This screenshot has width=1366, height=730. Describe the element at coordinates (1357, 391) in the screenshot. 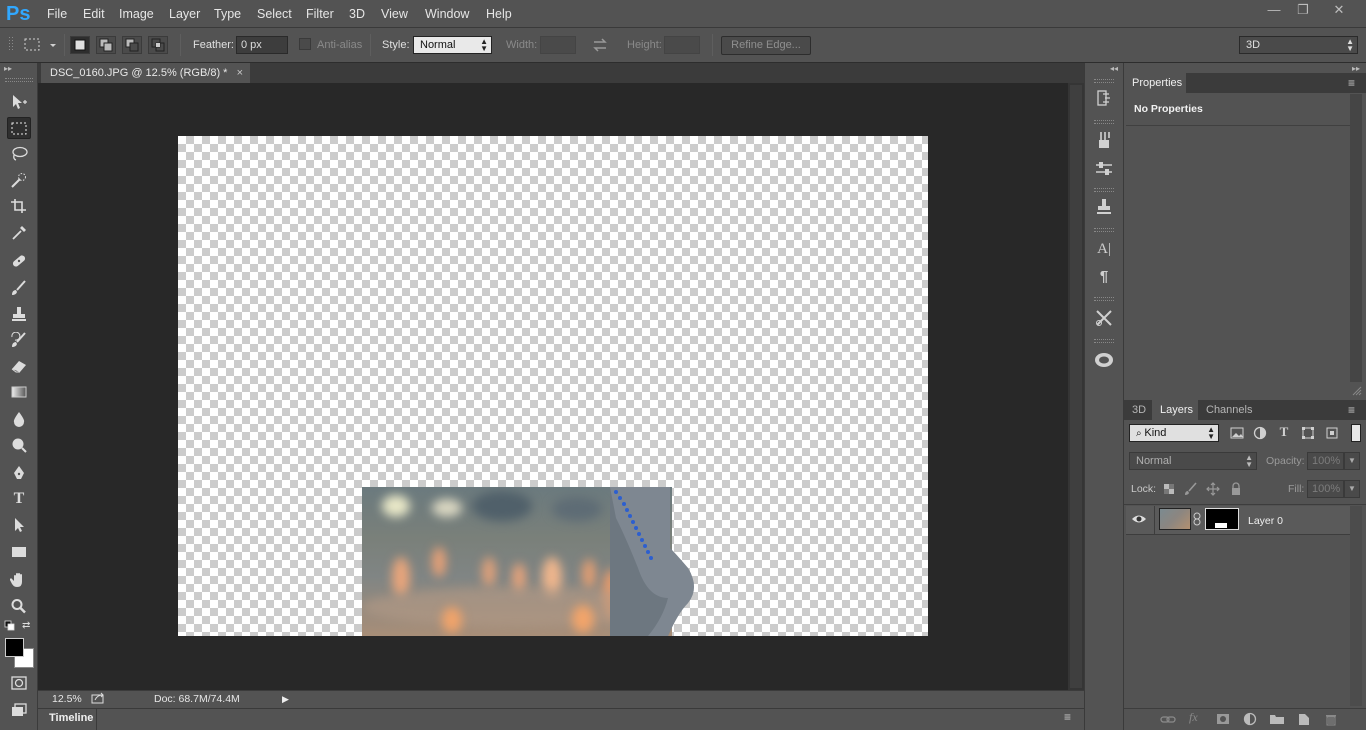

I see `resize-grip-icon` at that location.